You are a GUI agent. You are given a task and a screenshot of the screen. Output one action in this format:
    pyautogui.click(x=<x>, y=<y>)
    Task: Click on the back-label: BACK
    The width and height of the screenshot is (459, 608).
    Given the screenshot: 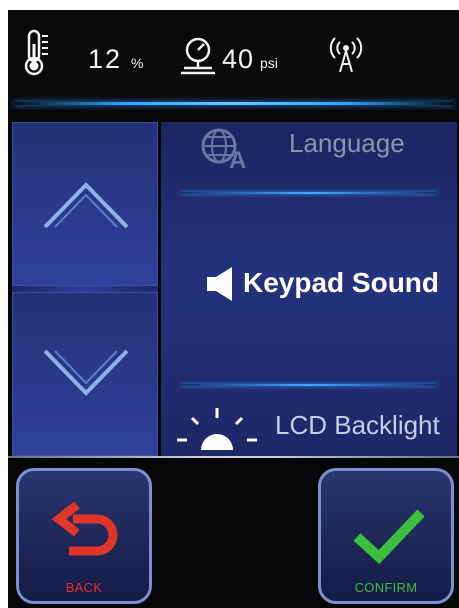 What is the action you would take?
    pyautogui.click(x=84, y=587)
    